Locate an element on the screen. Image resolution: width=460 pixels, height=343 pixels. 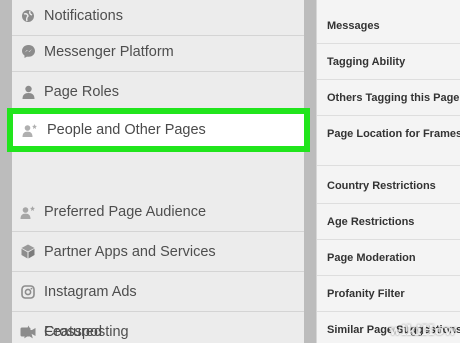
menu-item-label: Instagram Ads is located at coordinates (90, 291).